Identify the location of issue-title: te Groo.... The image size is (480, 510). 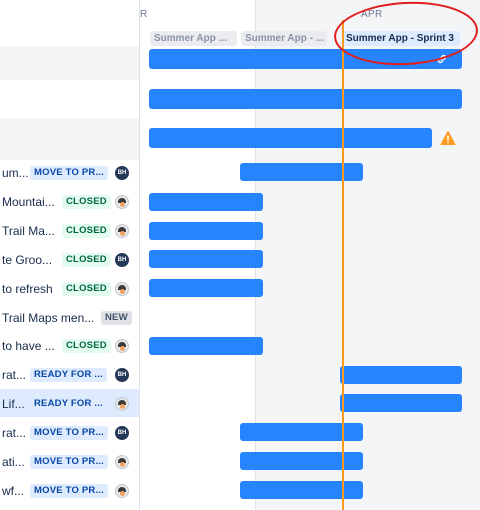
(27, 260).